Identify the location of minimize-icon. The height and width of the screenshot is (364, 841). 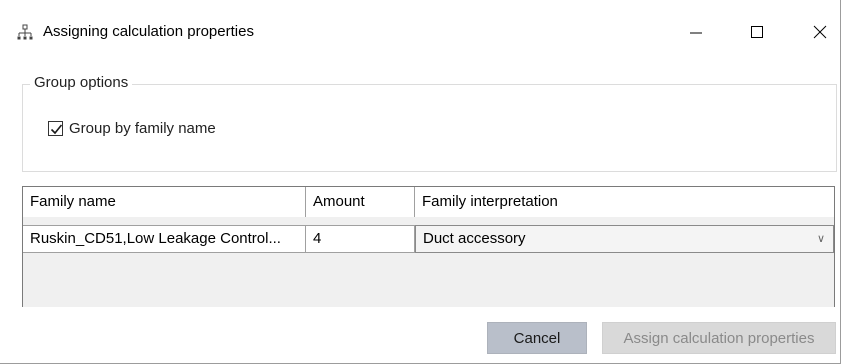
(696, 33).